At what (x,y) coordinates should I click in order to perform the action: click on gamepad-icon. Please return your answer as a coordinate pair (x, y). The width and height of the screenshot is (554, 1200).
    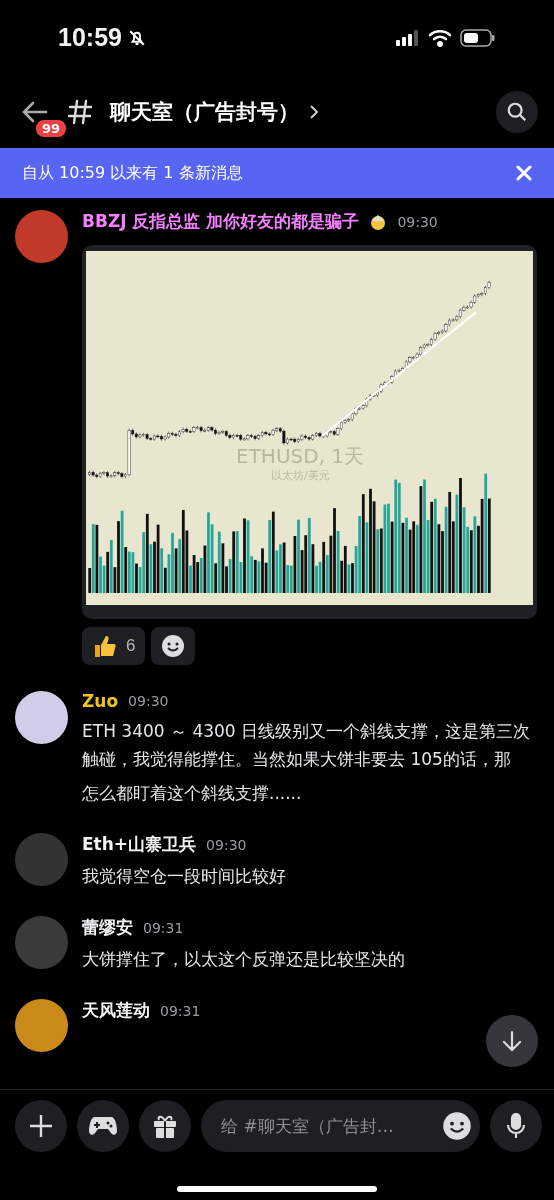
    Looking at the image, I should click on (103, 1126).